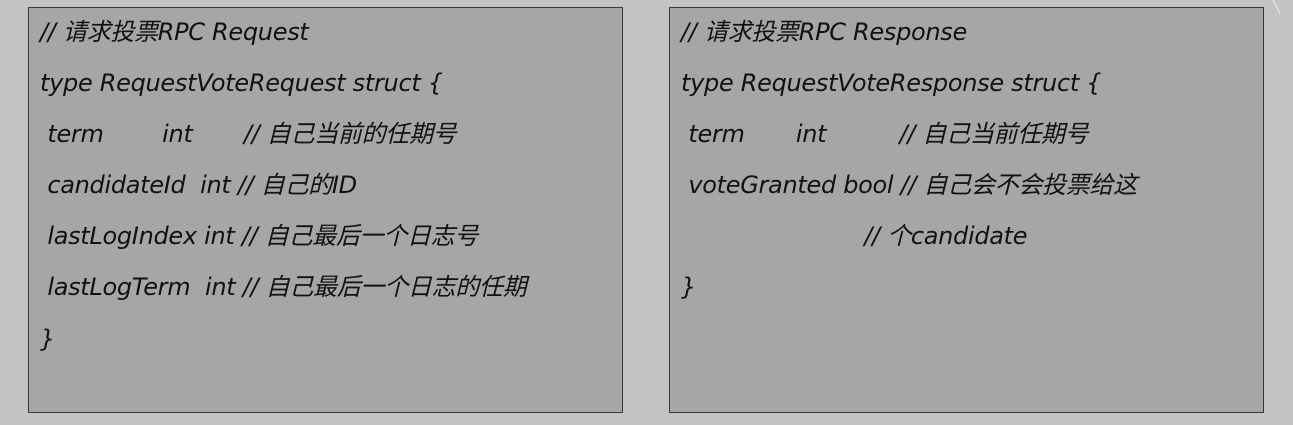 The image size is (1293, 425). Describe the element at coordinates (854, 236) in the screenshot. I see `response-comment-continuation: // 个candidate` at that location.